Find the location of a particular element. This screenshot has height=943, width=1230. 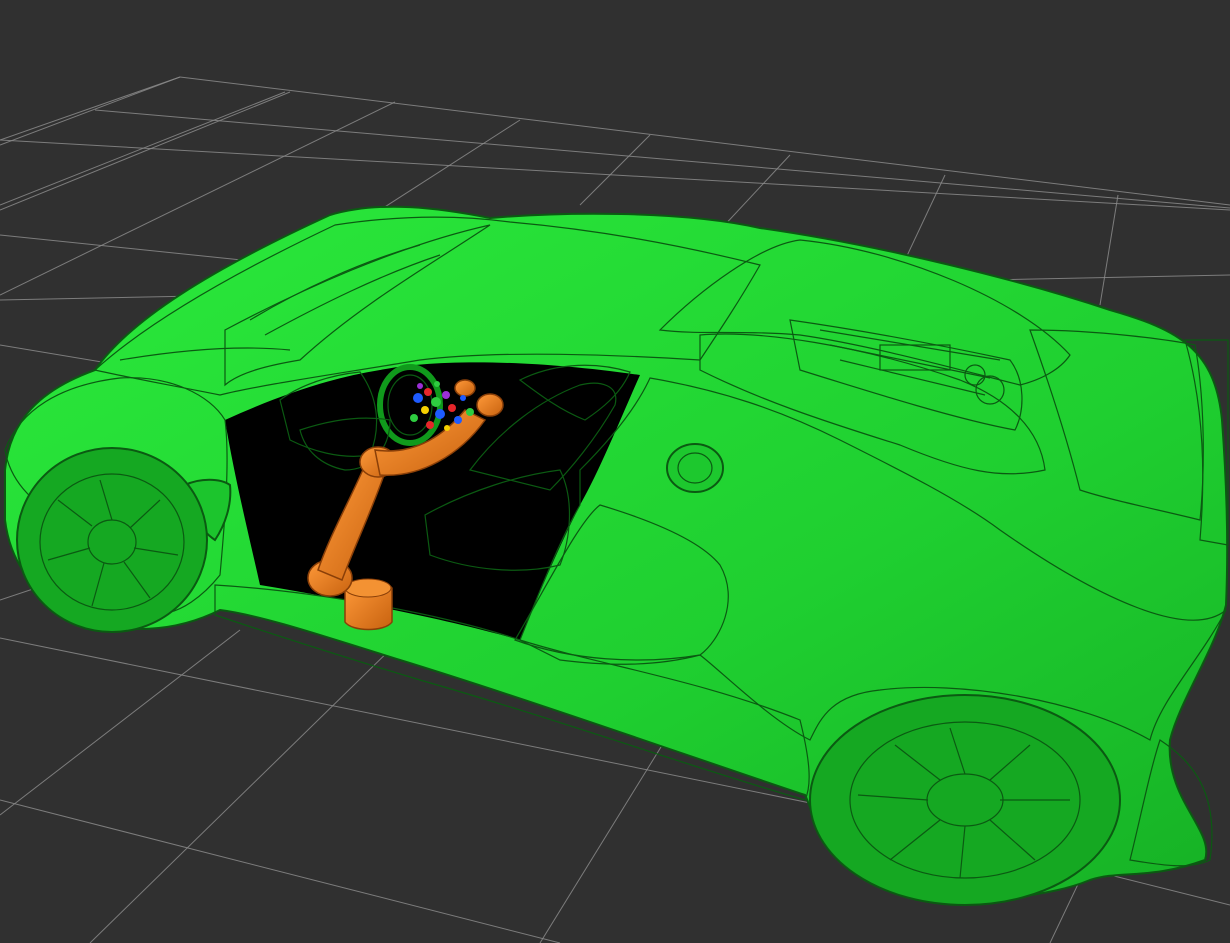

fuel-cap is located at coordinates (695, 468).